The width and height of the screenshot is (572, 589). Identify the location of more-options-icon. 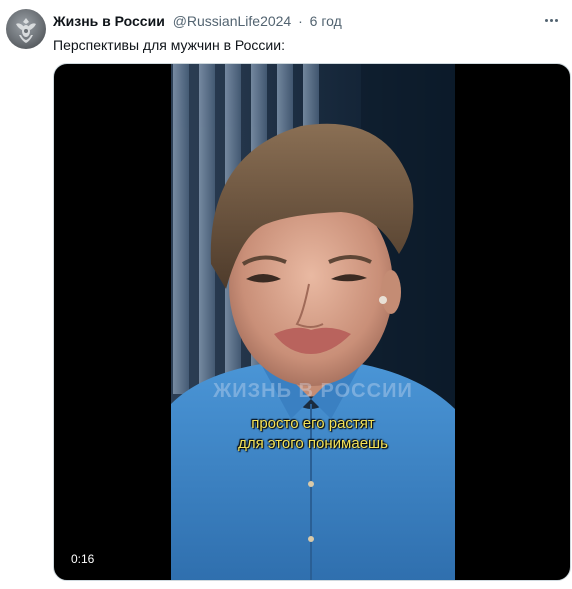
(551, 20).